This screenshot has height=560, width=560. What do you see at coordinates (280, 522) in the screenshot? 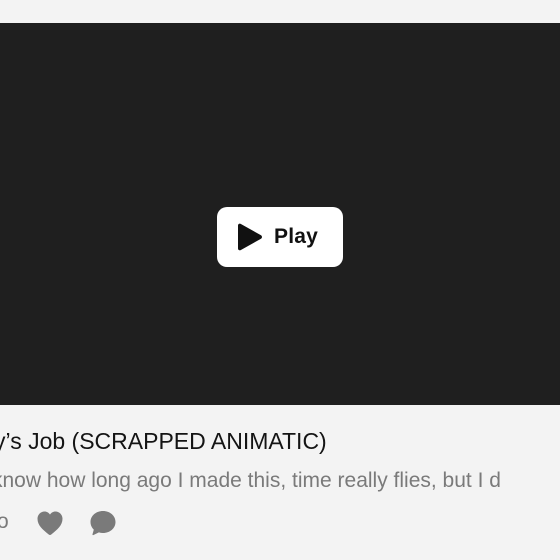
I see `engagement-row: o` at bounding box center [280, 522].